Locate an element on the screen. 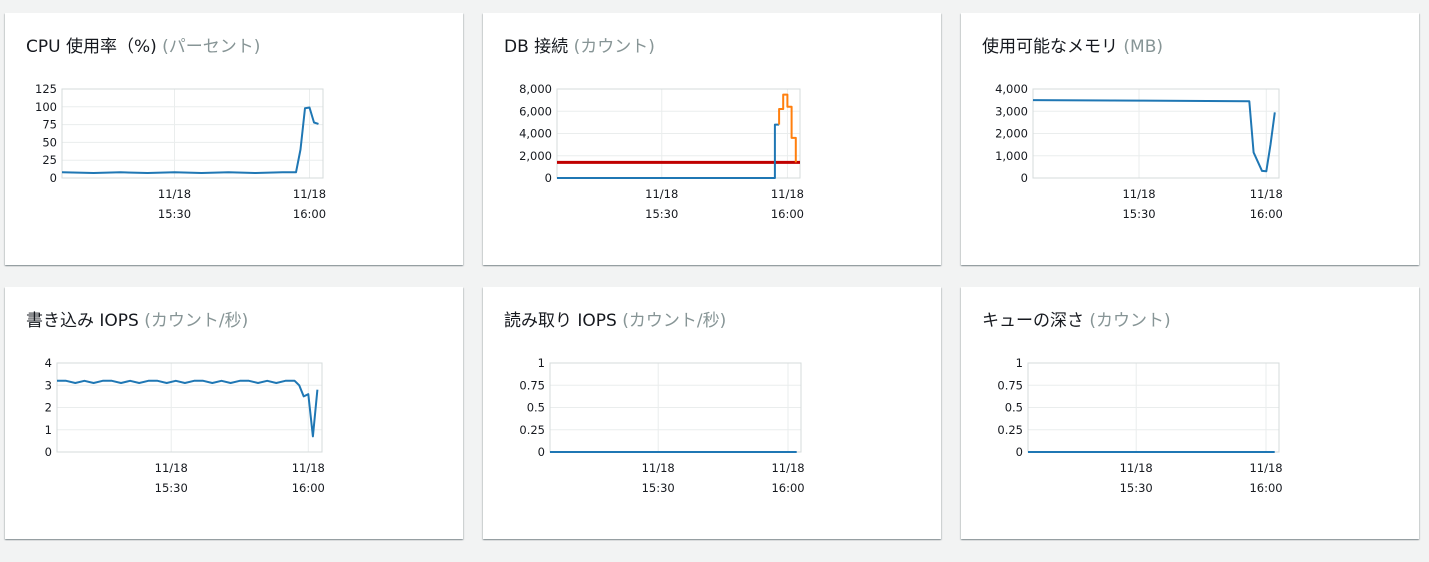  write-iops-chart: 4 3 2 1 0 11/18 15:30 11/18 16:00 is located at coordinates (185, 425).